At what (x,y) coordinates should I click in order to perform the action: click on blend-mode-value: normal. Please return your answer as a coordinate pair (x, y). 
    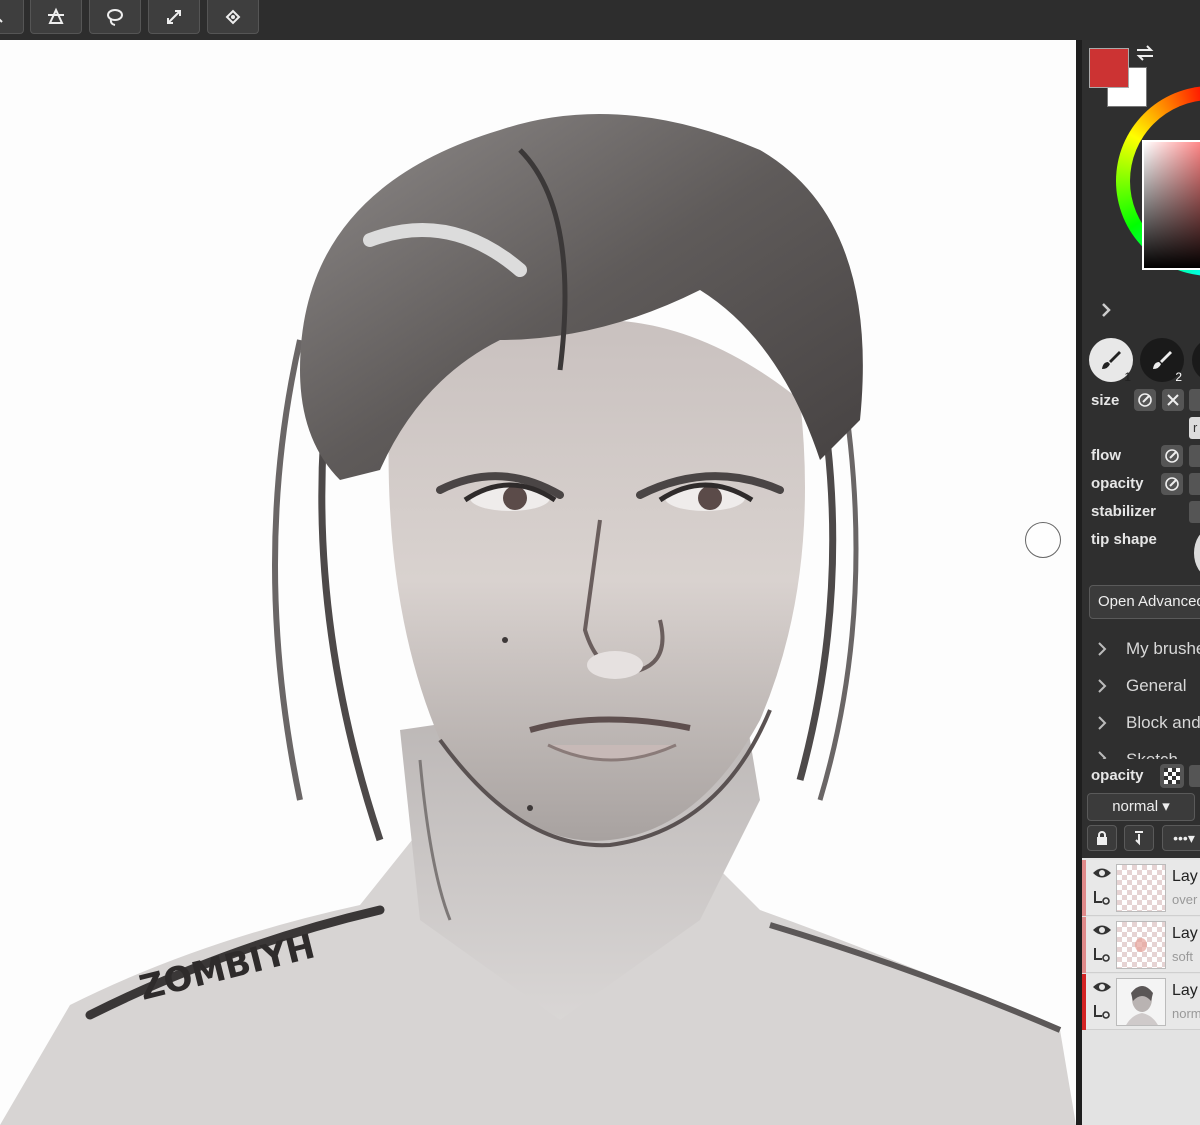
    Looking at the image, I should click on (1135, 806).